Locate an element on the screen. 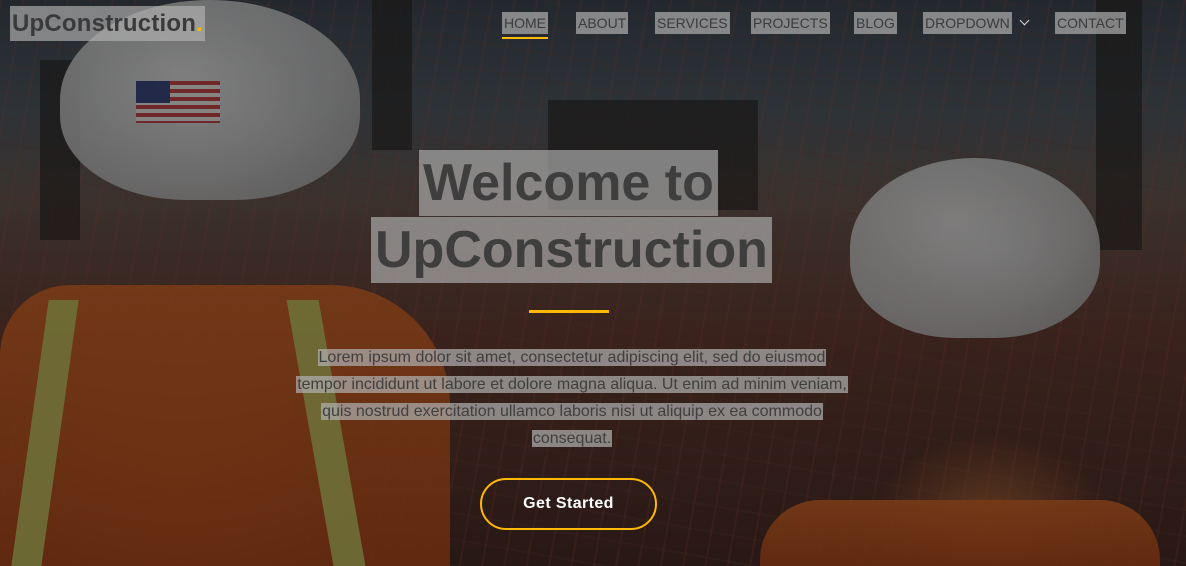  chevron-down-icon is located at coordinates (1024, 20).